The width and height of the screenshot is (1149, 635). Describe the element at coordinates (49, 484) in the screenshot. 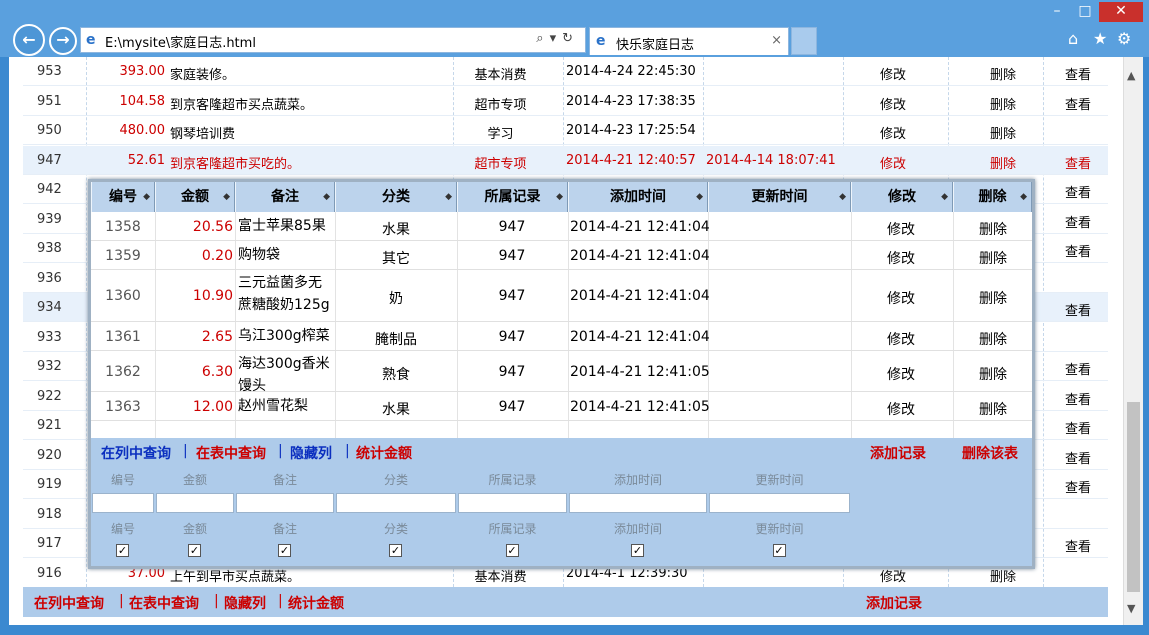

I see `cell-id: 919` at that location.